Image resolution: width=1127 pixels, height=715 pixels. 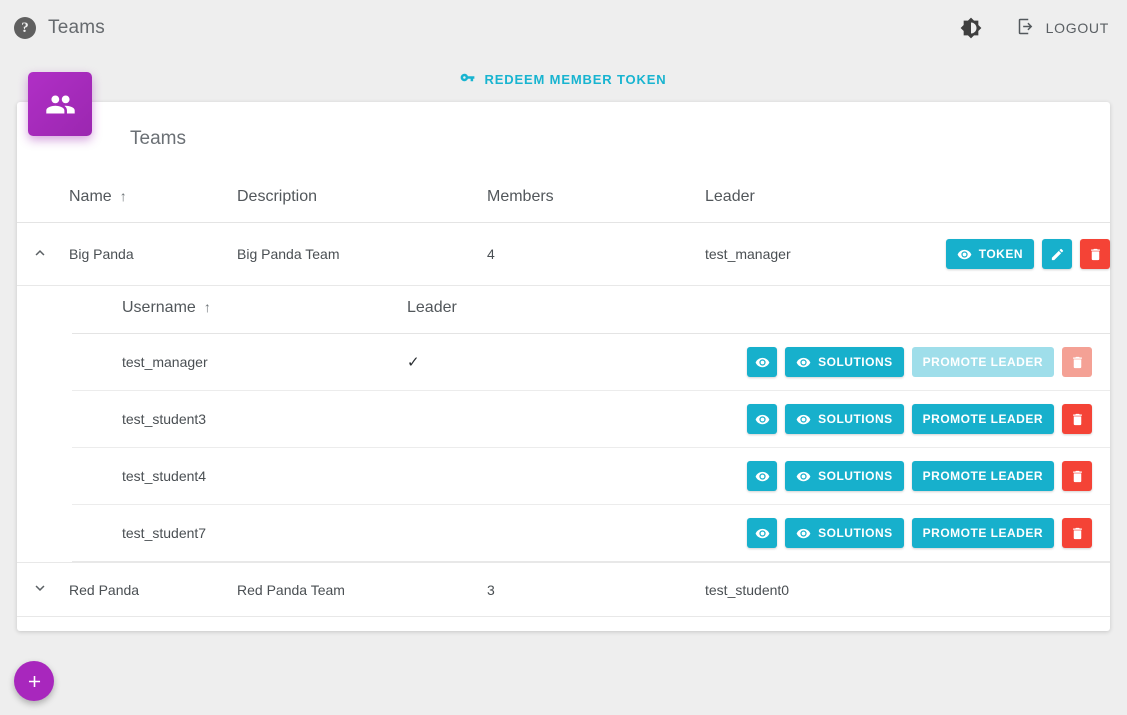 I want to click on team-name: Red Panda, so click(x=153, y=589).